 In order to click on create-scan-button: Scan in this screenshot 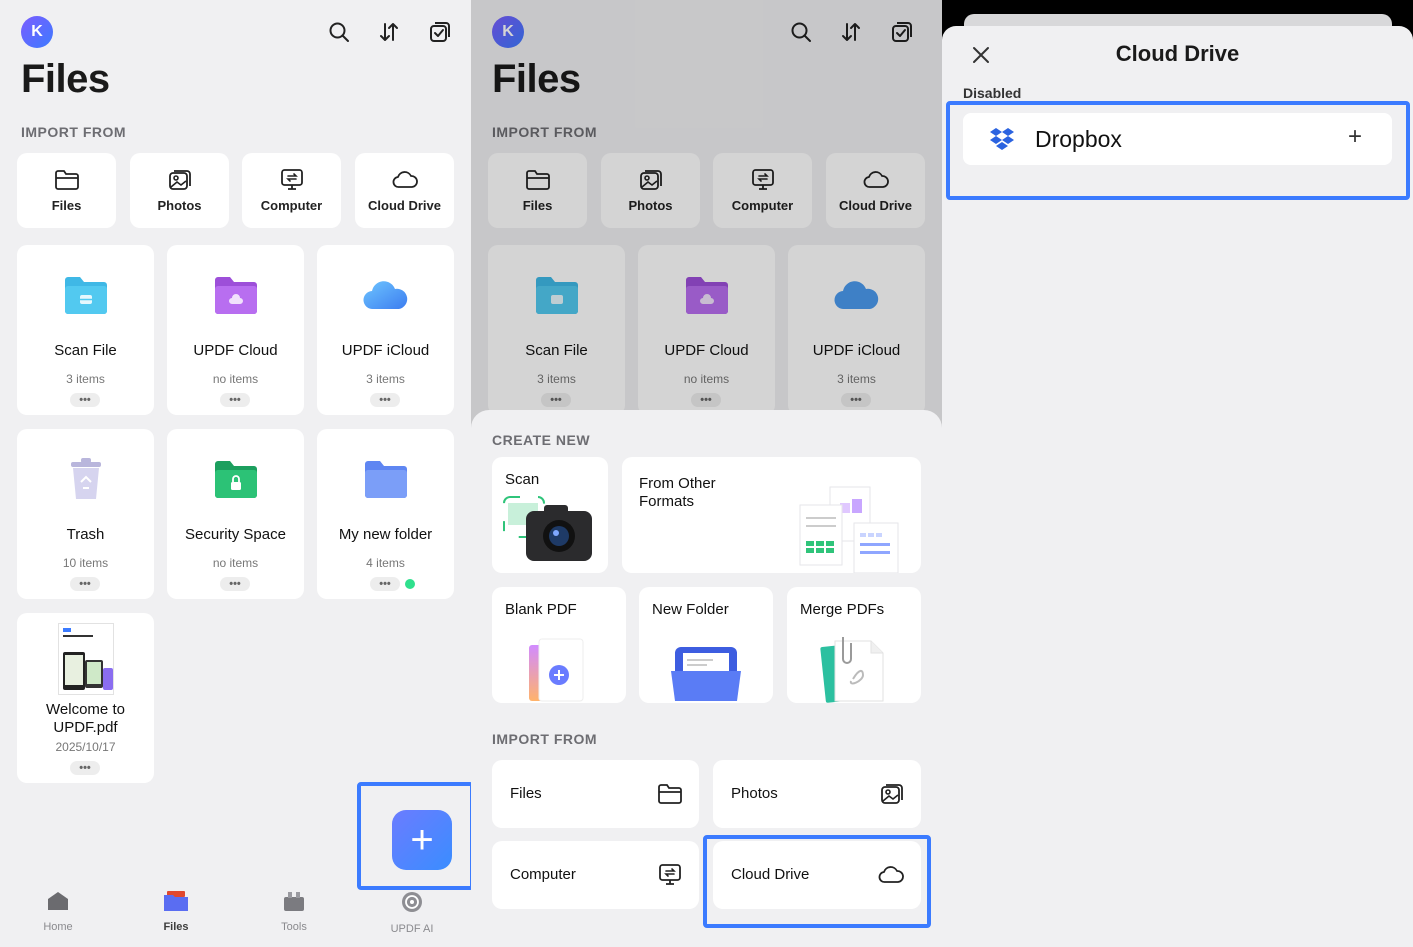, I will do `click(550, 515)`.